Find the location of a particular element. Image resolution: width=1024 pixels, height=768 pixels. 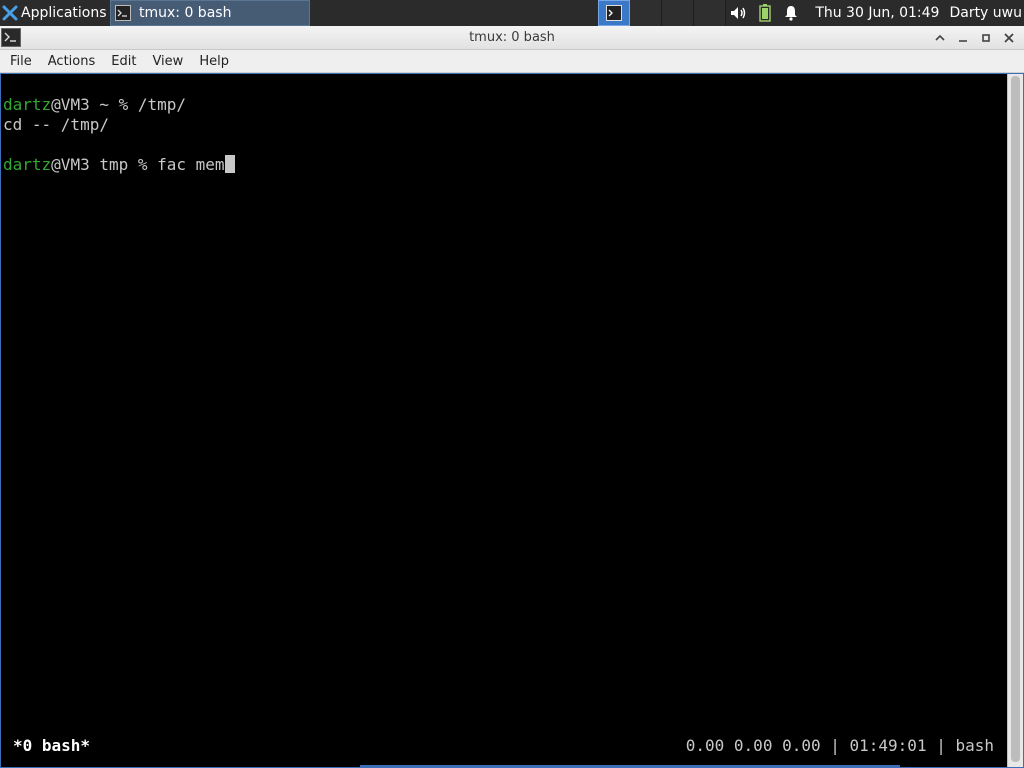

xfce-logo-icon is located at coordinates (10, 13).